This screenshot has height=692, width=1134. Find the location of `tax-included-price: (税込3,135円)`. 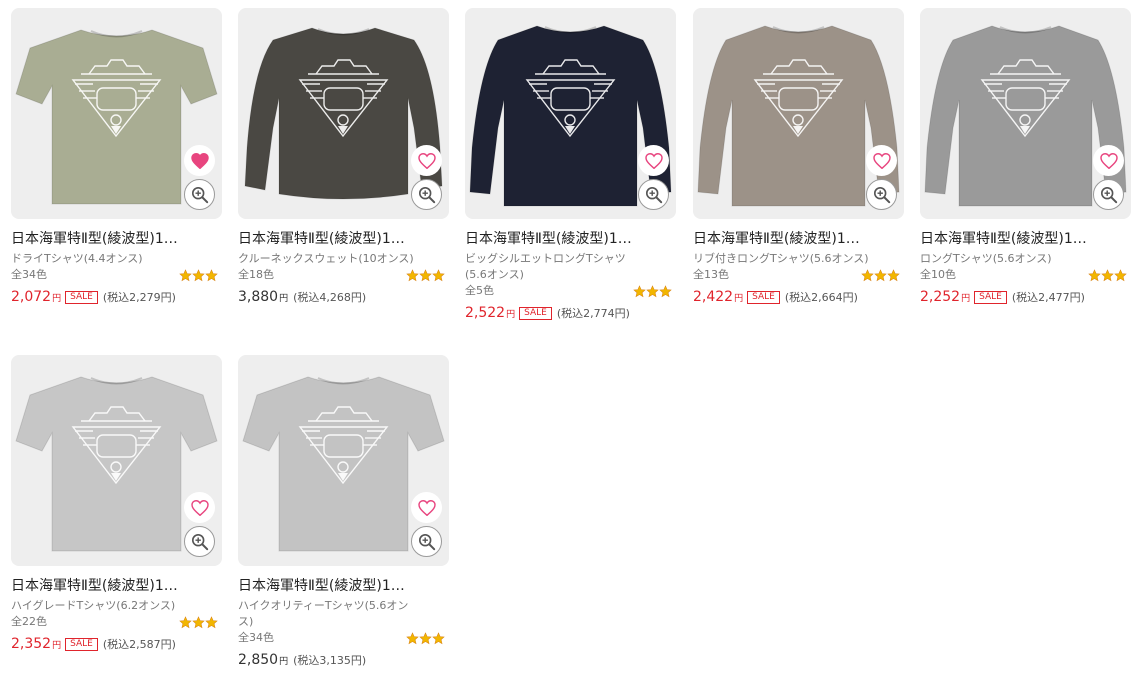

tax-included-price: (税込3,135円) is located at coordinates (330, 660).